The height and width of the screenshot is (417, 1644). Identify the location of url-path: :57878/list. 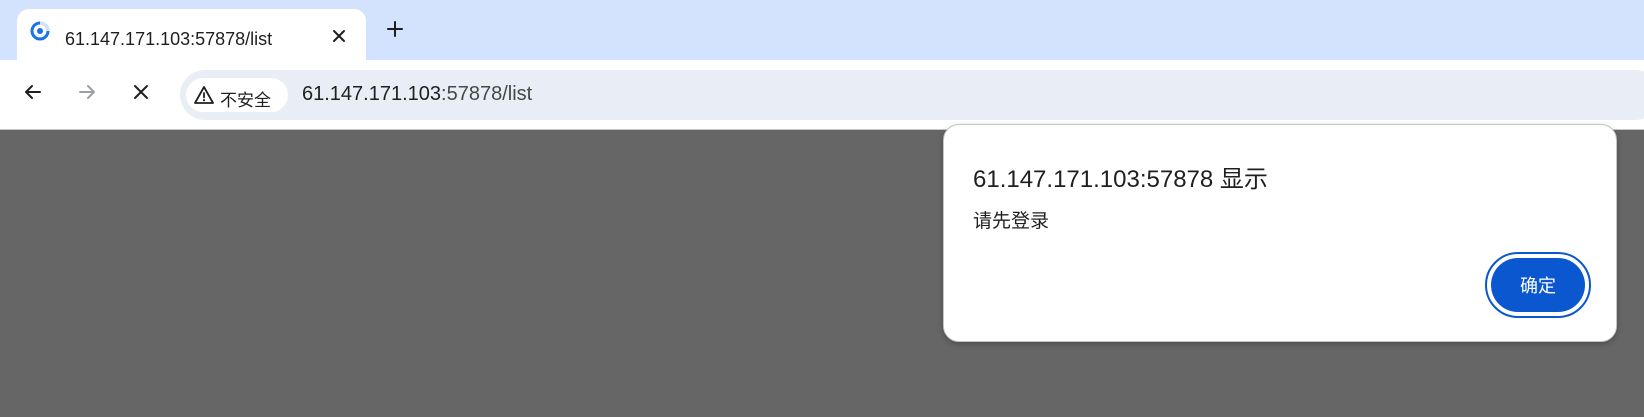
(487, 94).